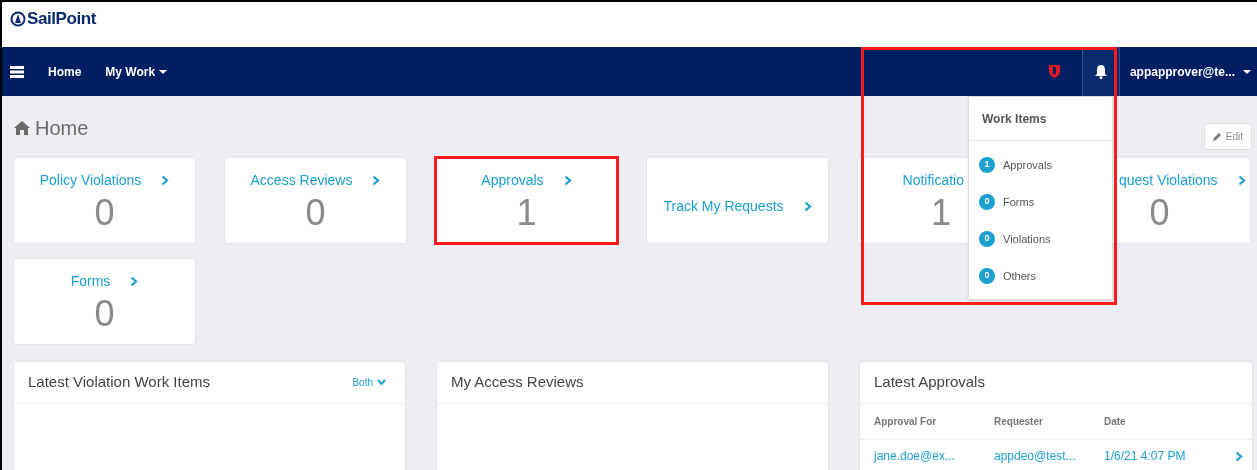 The width and height of the screenshot is (1257, 470). I want to click on table-cell: 1/6/21 4:07 PM, so click(1171, 456).